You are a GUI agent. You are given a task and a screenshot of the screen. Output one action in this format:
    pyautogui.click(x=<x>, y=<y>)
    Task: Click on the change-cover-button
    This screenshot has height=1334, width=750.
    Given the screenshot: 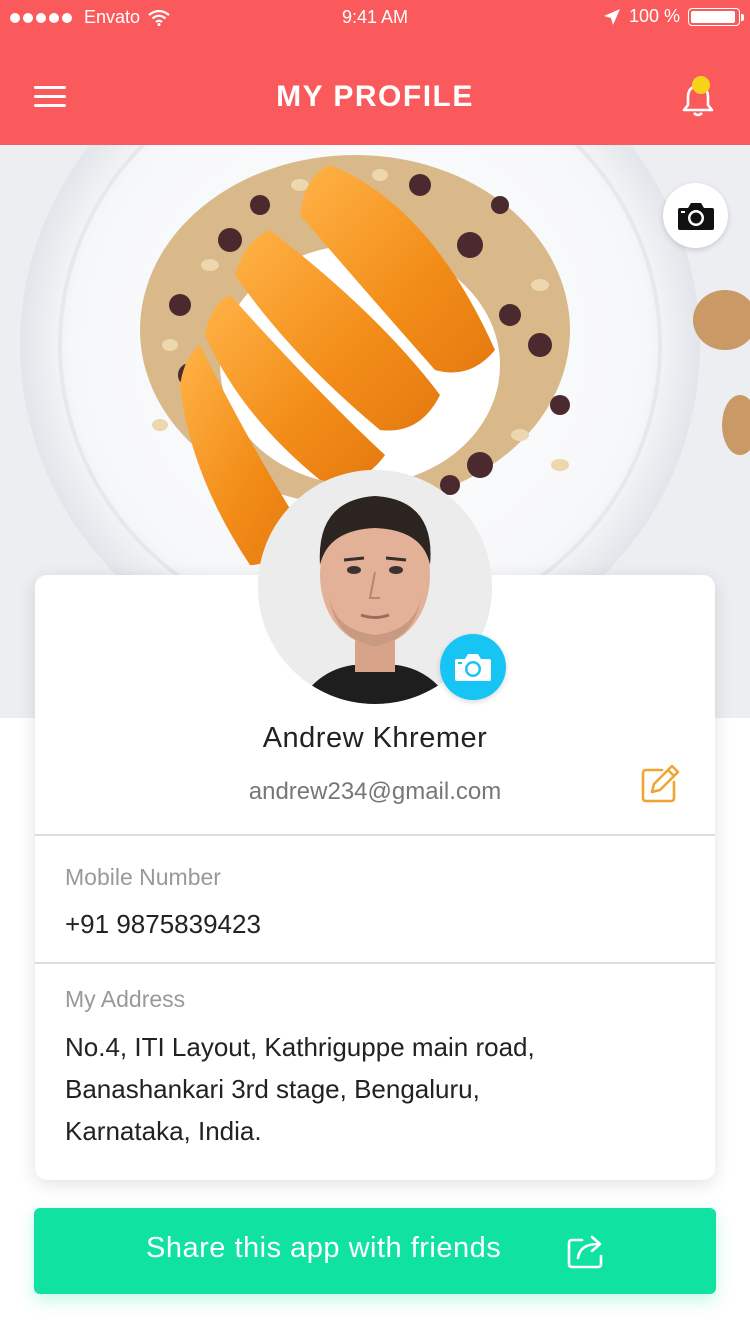 What is the action you would take?
    pyautogui.click(x=695, y=215)
    